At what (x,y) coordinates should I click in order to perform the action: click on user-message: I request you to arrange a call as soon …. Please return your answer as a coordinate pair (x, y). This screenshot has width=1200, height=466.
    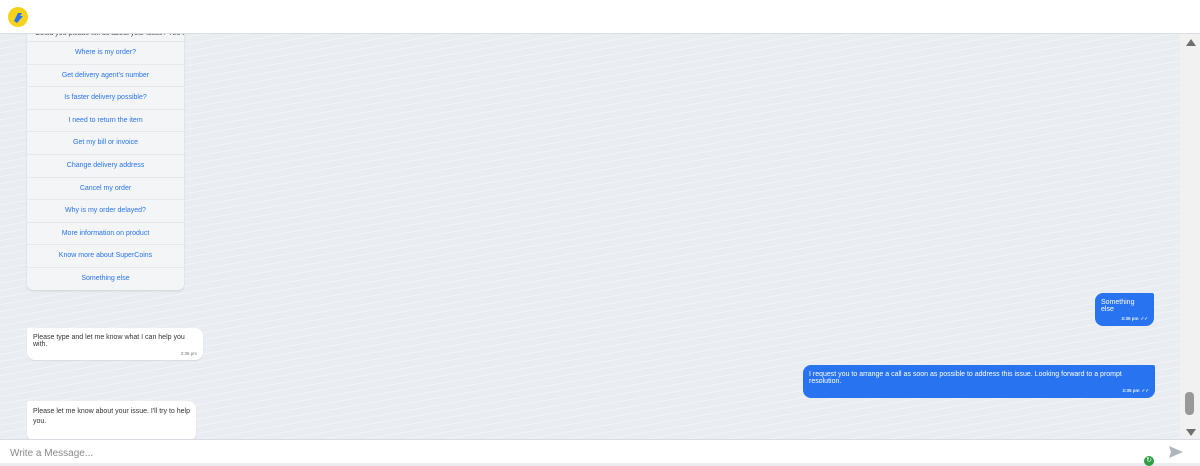
    Looking at the image, I should click on (979, 381).